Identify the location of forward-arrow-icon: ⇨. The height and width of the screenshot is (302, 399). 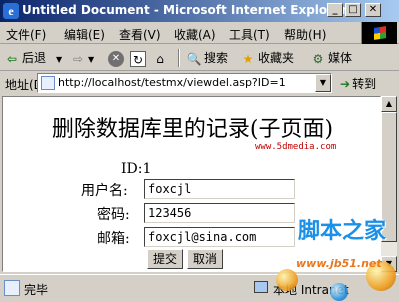
(78, 58).